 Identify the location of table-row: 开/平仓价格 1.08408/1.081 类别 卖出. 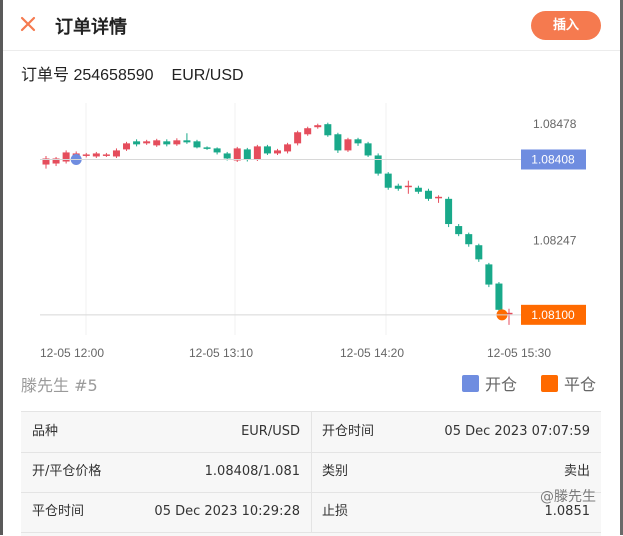
(311, 472).